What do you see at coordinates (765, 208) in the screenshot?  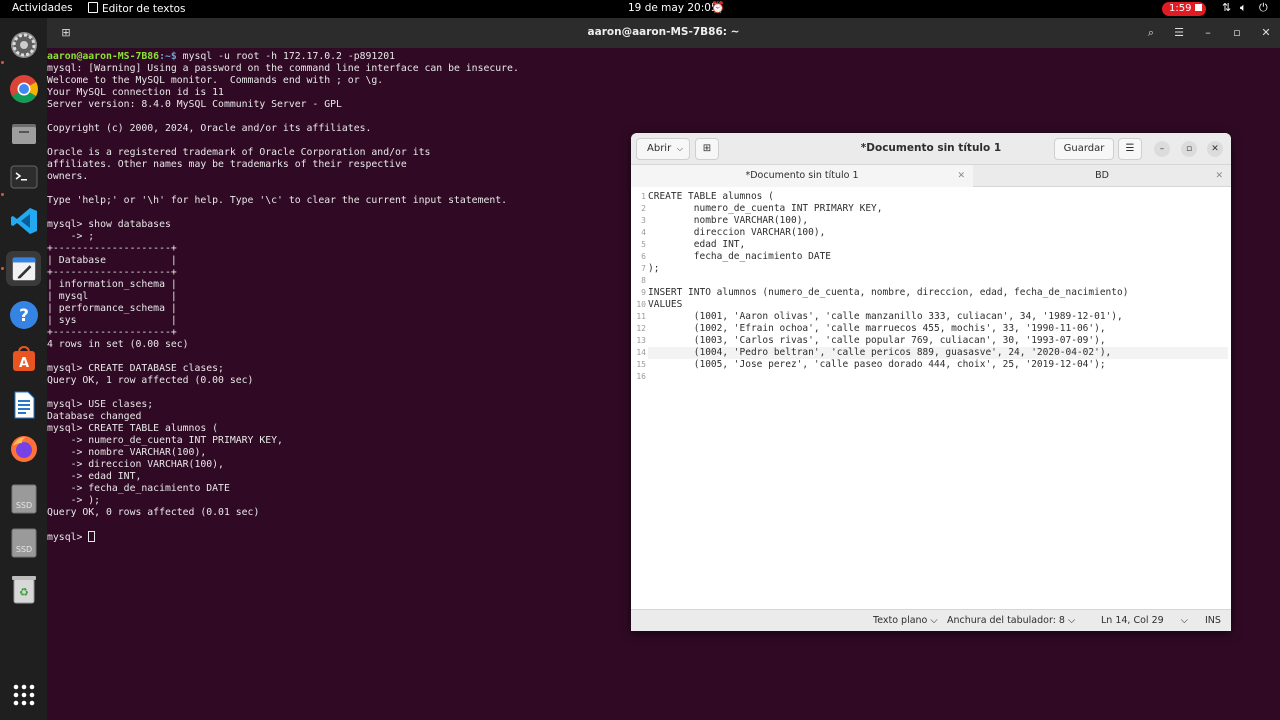 I see `code-line: numero_de_cuenta INT PRIMARY KEY,` at bounding box center [765, 208].